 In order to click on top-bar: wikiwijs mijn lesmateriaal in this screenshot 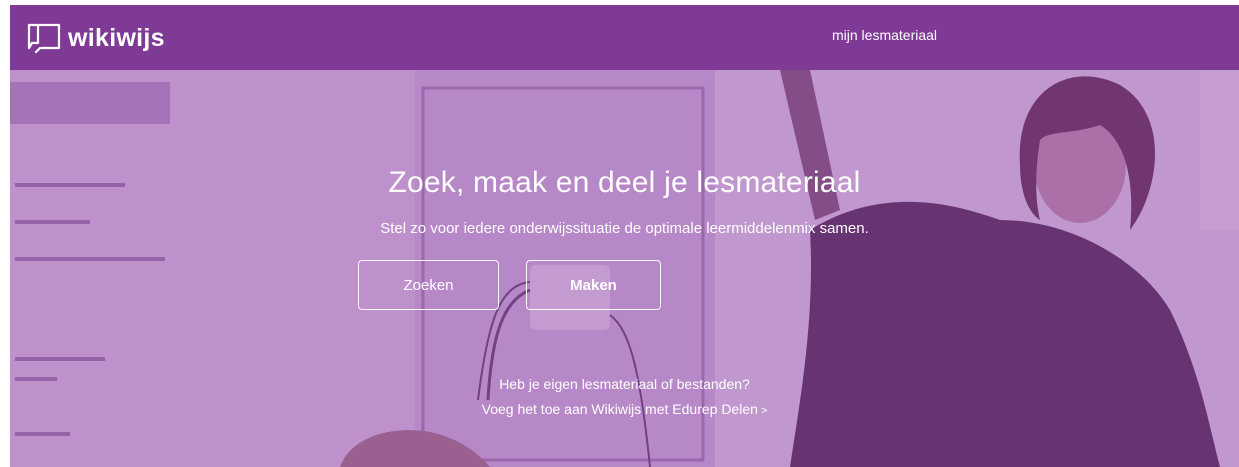, I will do `click(624, 37)`.